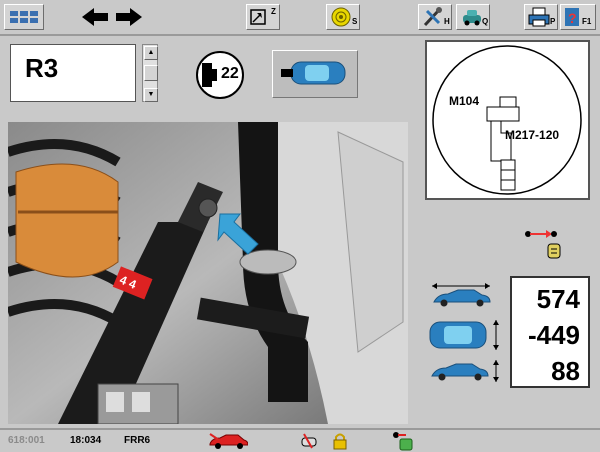 The width and height of the screenshot is (600, 452). Describe the element at coordinates (558, 299) in the screenshot. I see `length-value: 574` at that location.